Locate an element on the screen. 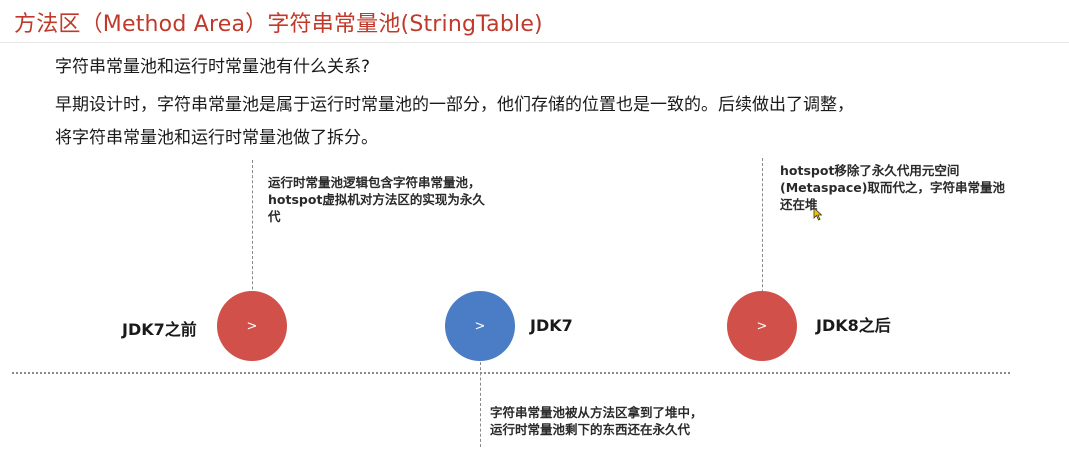  node-jdk8-button: > is located at coordinates (762, 326).